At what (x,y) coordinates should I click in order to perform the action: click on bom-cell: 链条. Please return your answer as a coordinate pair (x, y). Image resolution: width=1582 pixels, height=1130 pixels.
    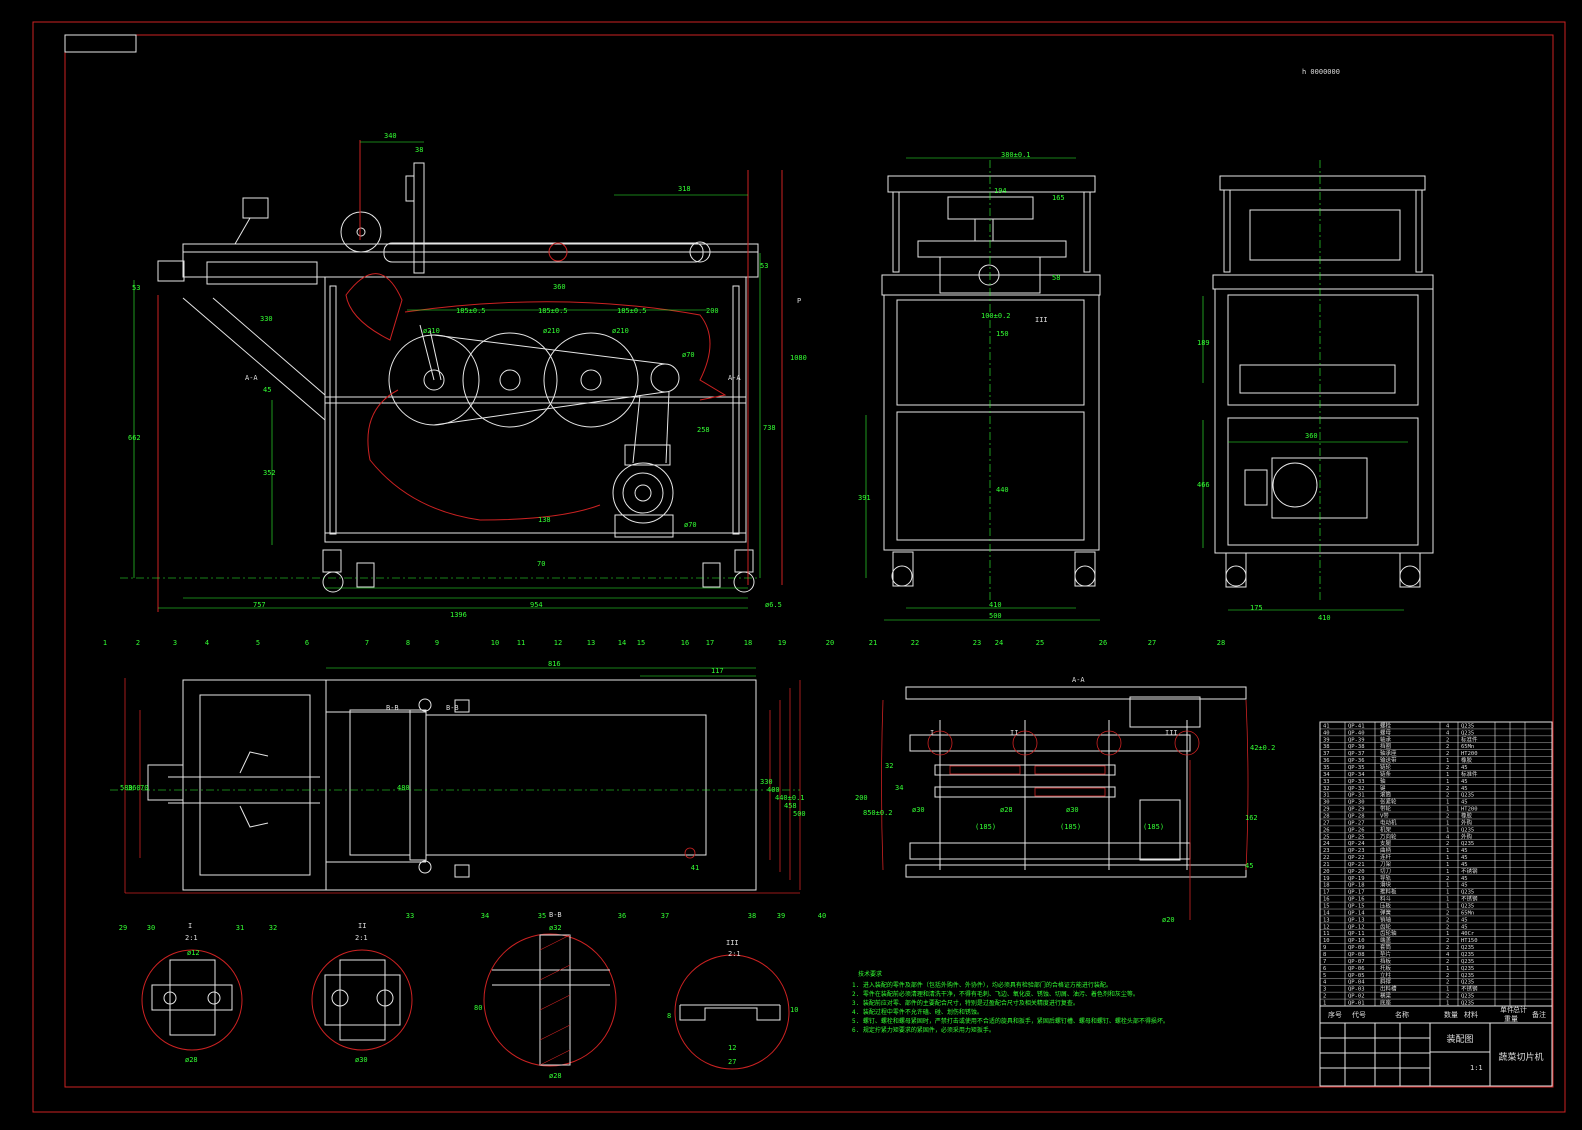
    Looking at the image, I should click on (1386, 774).